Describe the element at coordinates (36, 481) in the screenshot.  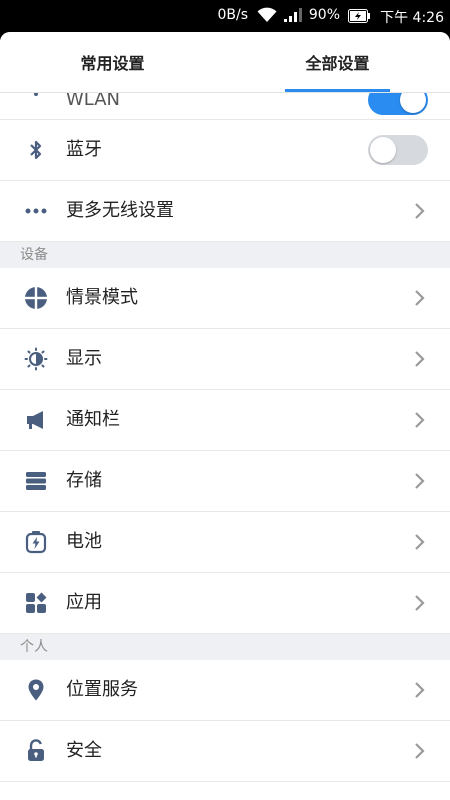
I see `storage-icon` at that location.